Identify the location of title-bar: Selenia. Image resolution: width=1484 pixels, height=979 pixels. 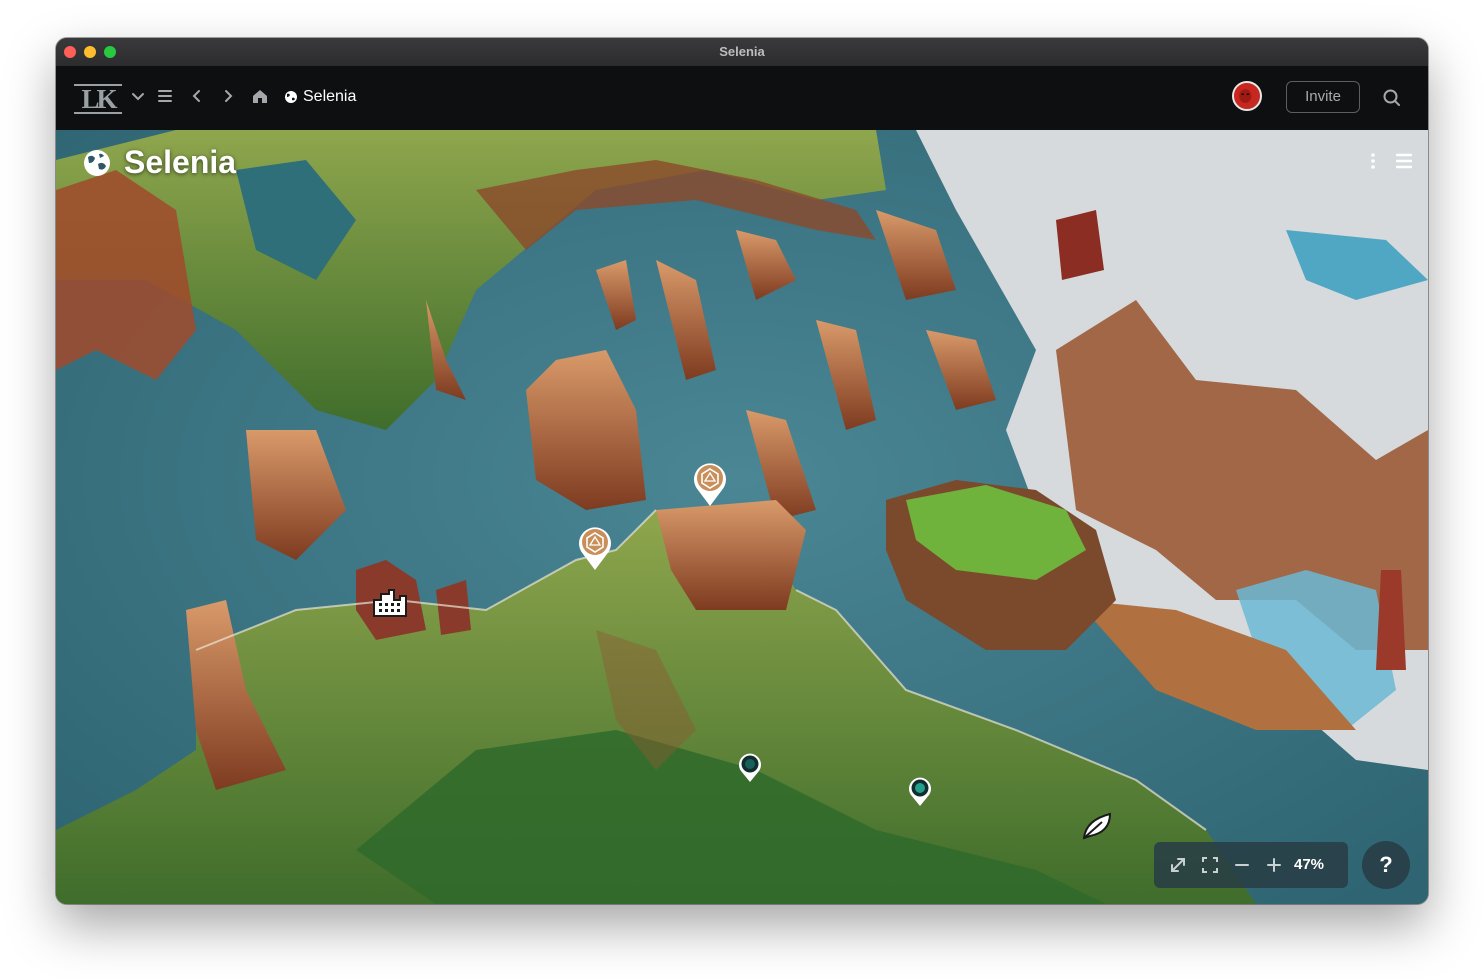
(742, 52).